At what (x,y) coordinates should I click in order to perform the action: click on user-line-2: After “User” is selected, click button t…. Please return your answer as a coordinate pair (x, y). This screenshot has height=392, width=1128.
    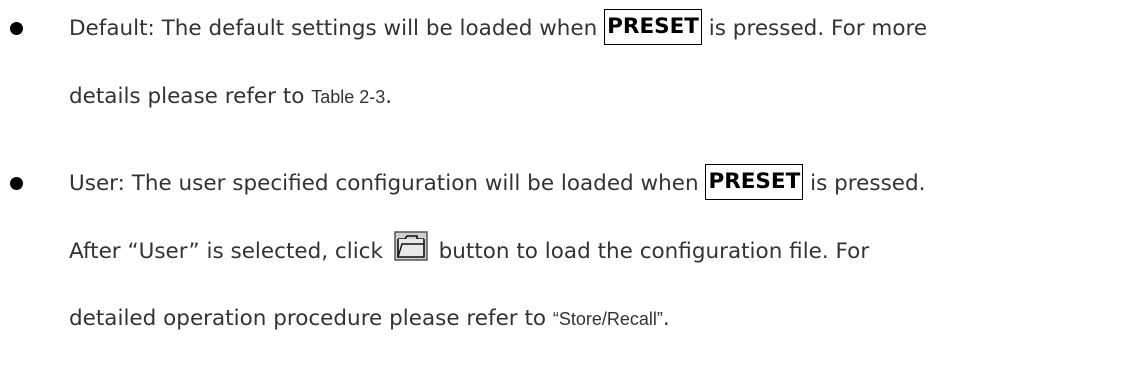
    Looking at the image, I should click on (469, 251).